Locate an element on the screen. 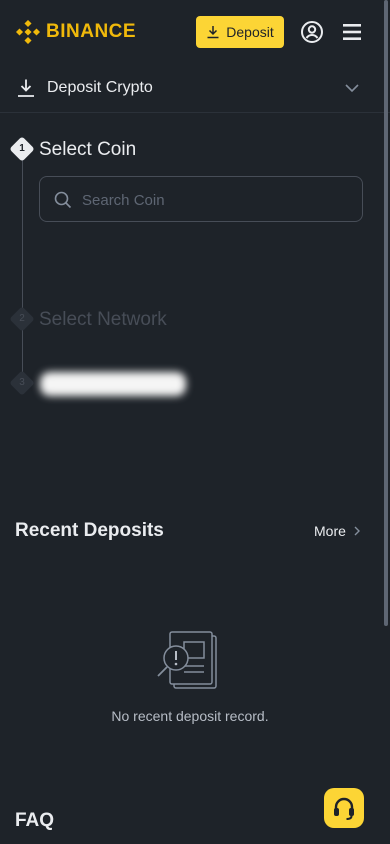  brand-name: BINANCE is located at coordinates (91, 31).